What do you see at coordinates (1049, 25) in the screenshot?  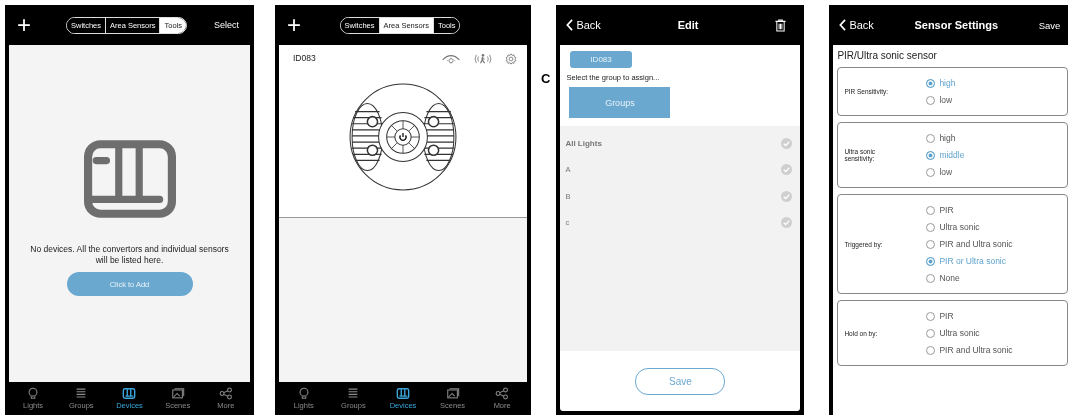 I see `save-button: Save` at bounding box center [1049, 25].